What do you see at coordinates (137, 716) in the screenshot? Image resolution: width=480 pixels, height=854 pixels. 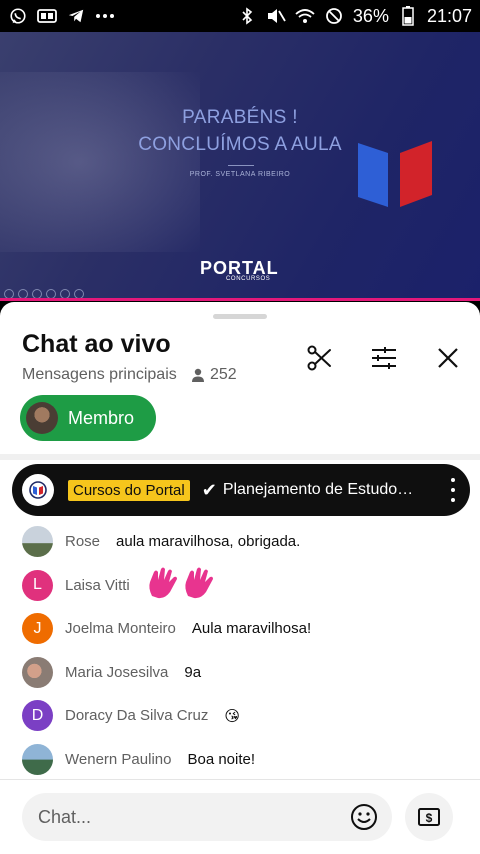 I see `message-author: Doracy Da Silva Cruz` at bounding box center [137, 716].